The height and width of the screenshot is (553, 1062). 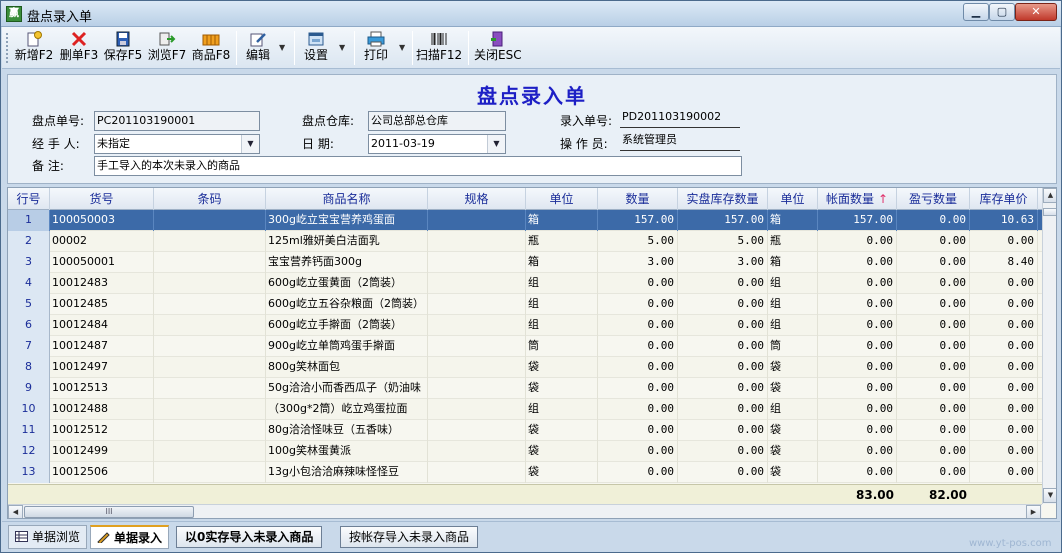 I want to click on date-picker: 2011-03-19 ▼, so click(x=437, y=144).